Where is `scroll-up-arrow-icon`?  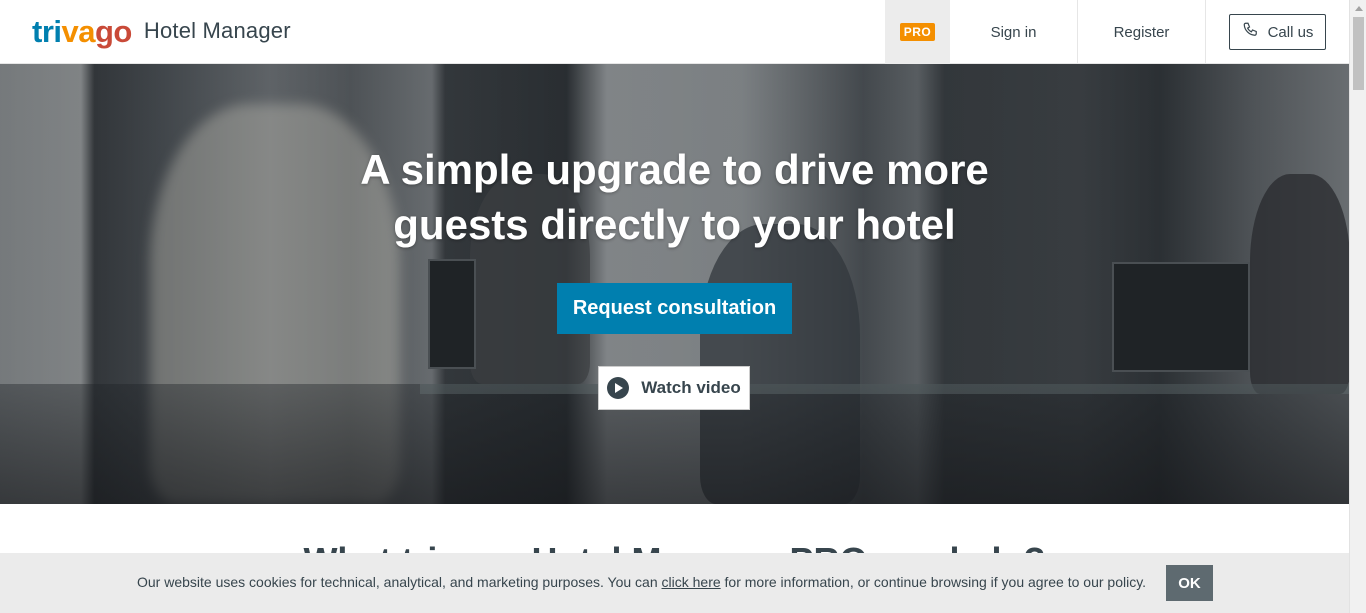 scroll-up-arrow-icon is located at coordinates (1358, 8).